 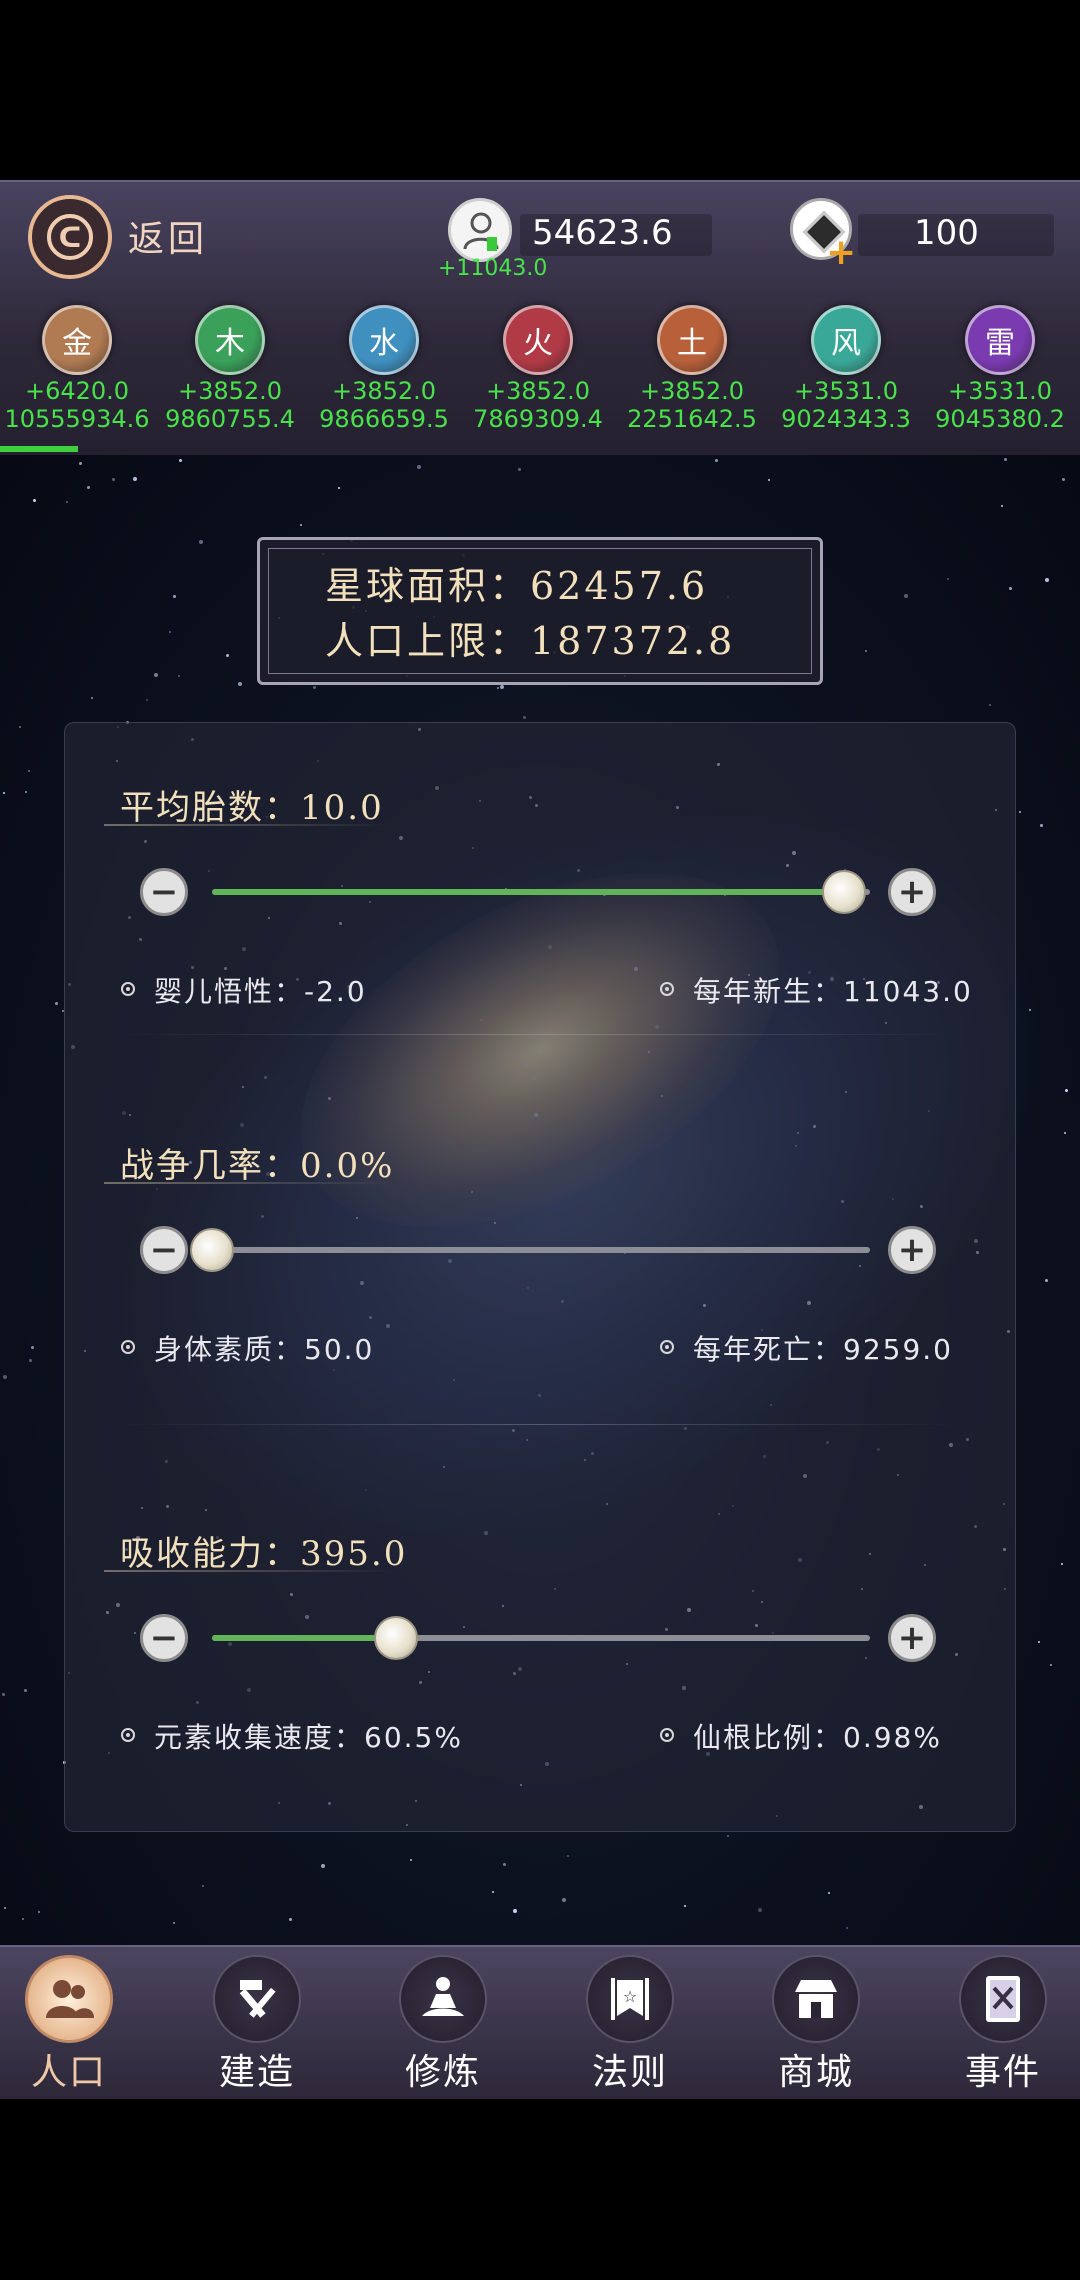 I want to click on element-total: 9024343.3, so click(x=846, y=419).